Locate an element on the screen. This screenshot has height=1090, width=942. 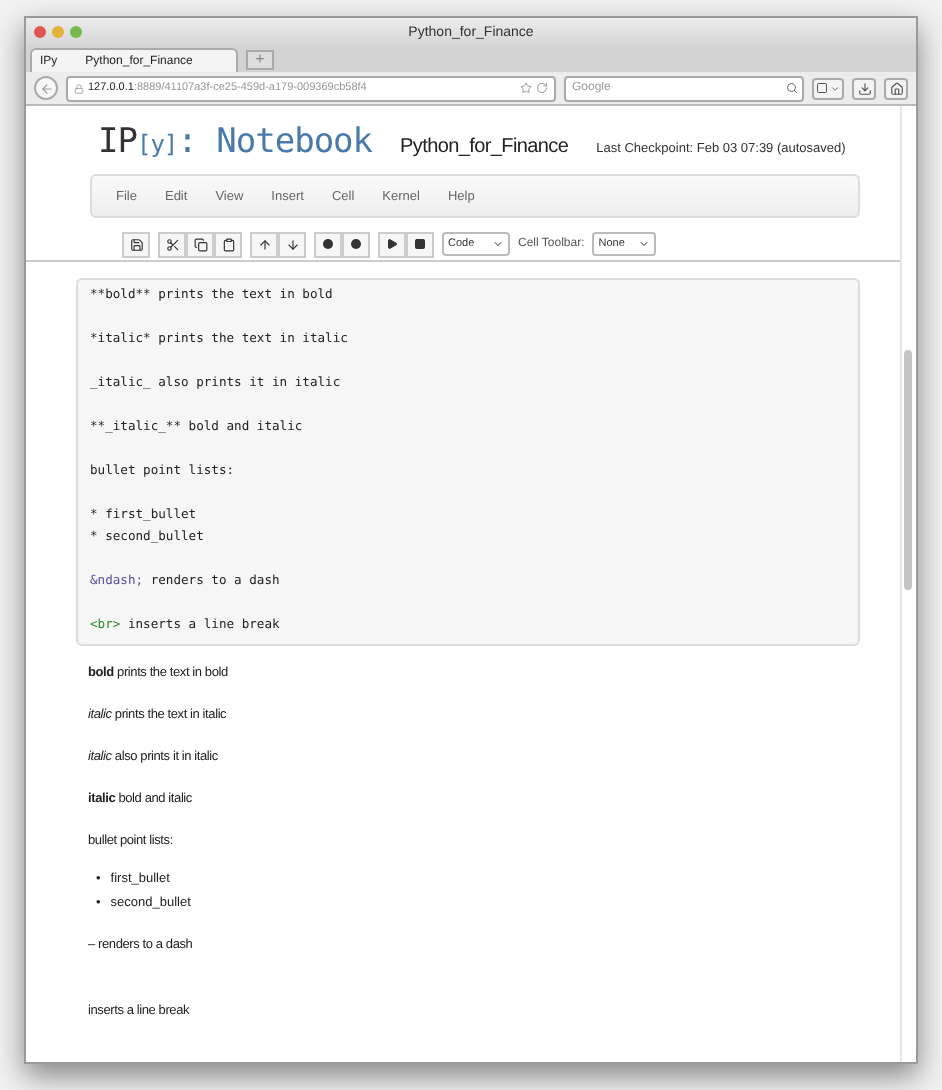
notebook-logo: IP[y]: Notebook is located at coordinates (235, 142).